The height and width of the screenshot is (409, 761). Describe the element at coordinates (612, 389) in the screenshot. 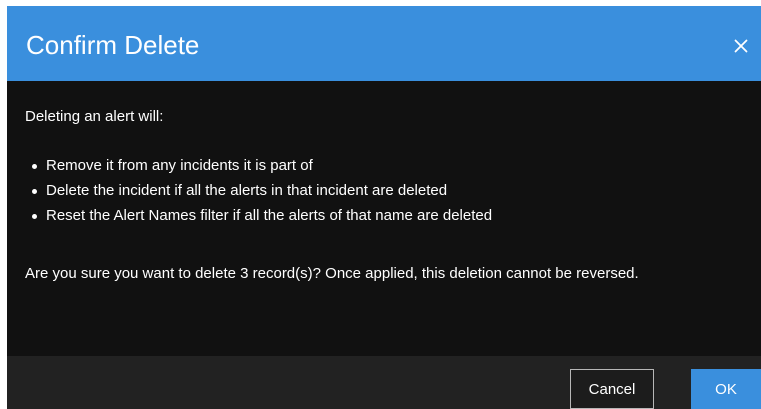

I see `cancel-button: Cancel` at that location.